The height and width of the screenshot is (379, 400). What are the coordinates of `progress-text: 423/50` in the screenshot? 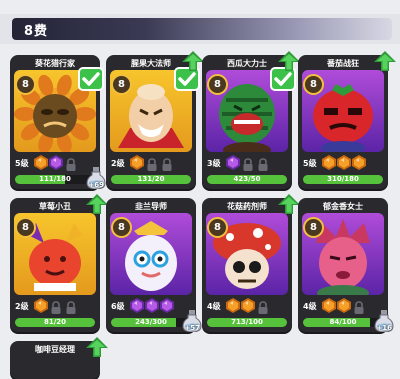 It's located at (247, 179).